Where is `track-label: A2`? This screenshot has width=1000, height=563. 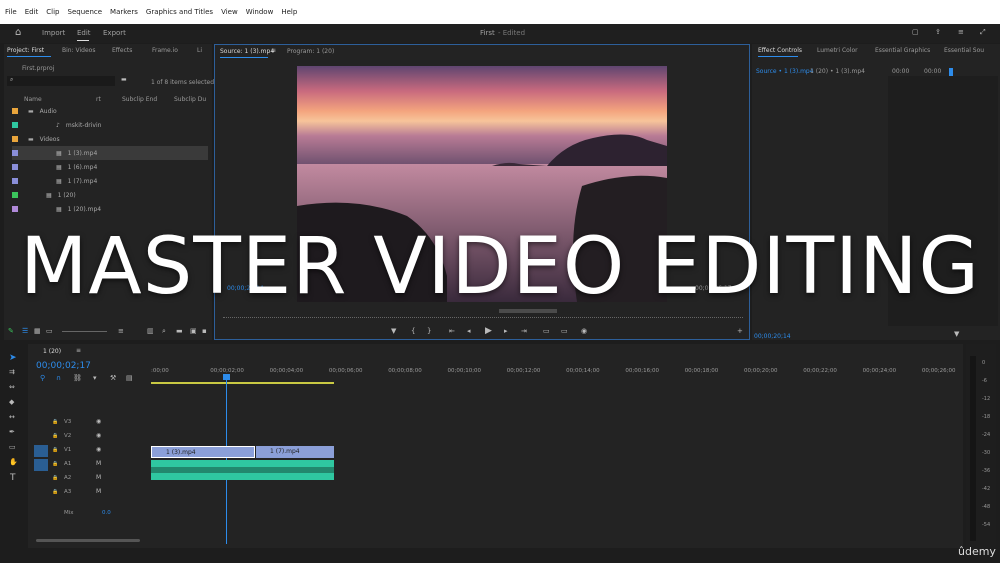 track-label: A2 is located at coordinates (67, 478).